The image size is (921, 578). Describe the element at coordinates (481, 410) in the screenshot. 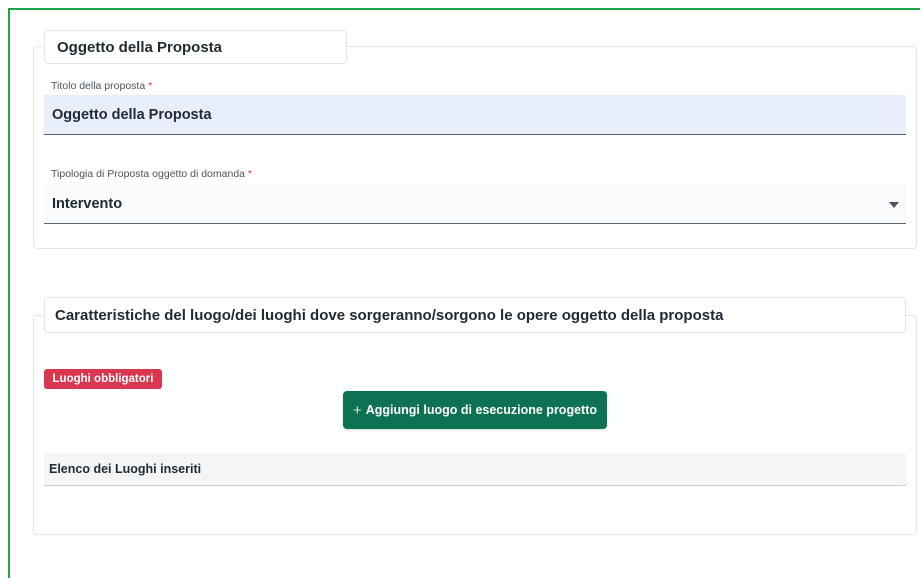

I see `add-location-label: Aggiungi luogo di esecuzione progetto` at that location.